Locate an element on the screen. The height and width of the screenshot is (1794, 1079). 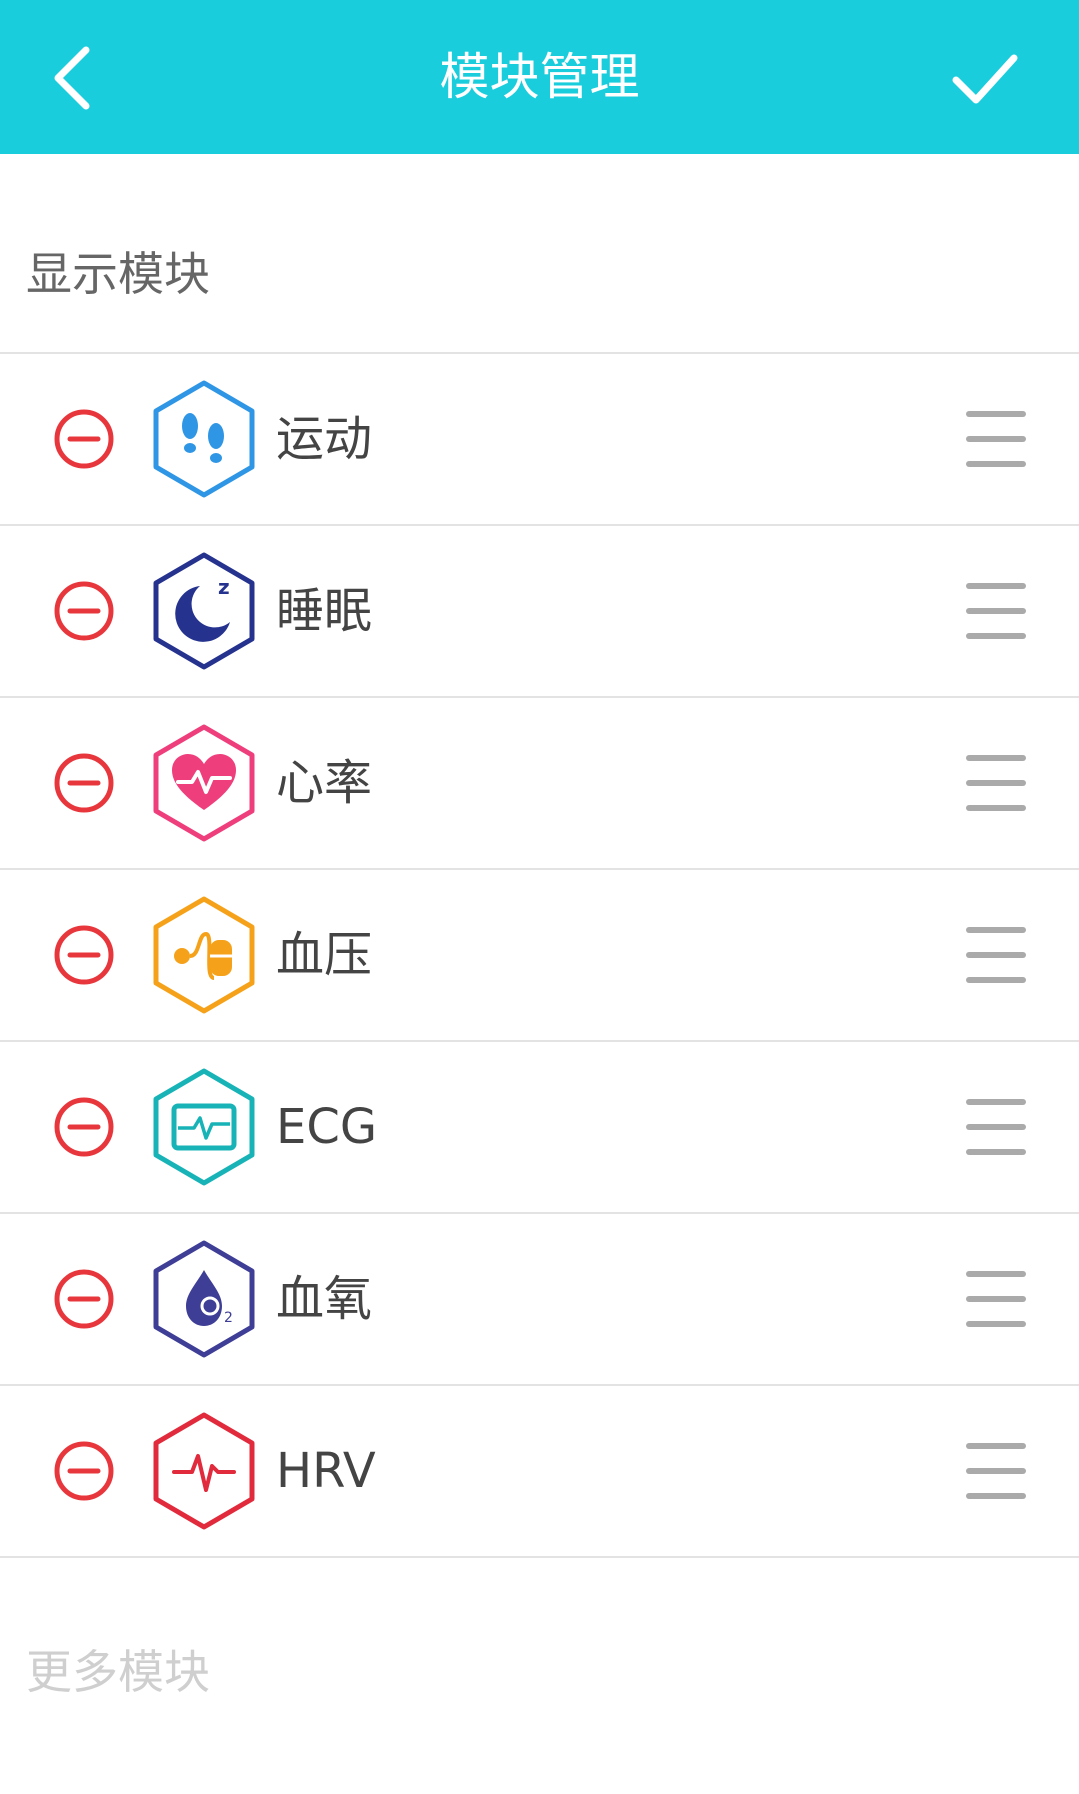
module-label: 心率 is located at coordinates (324, 783).